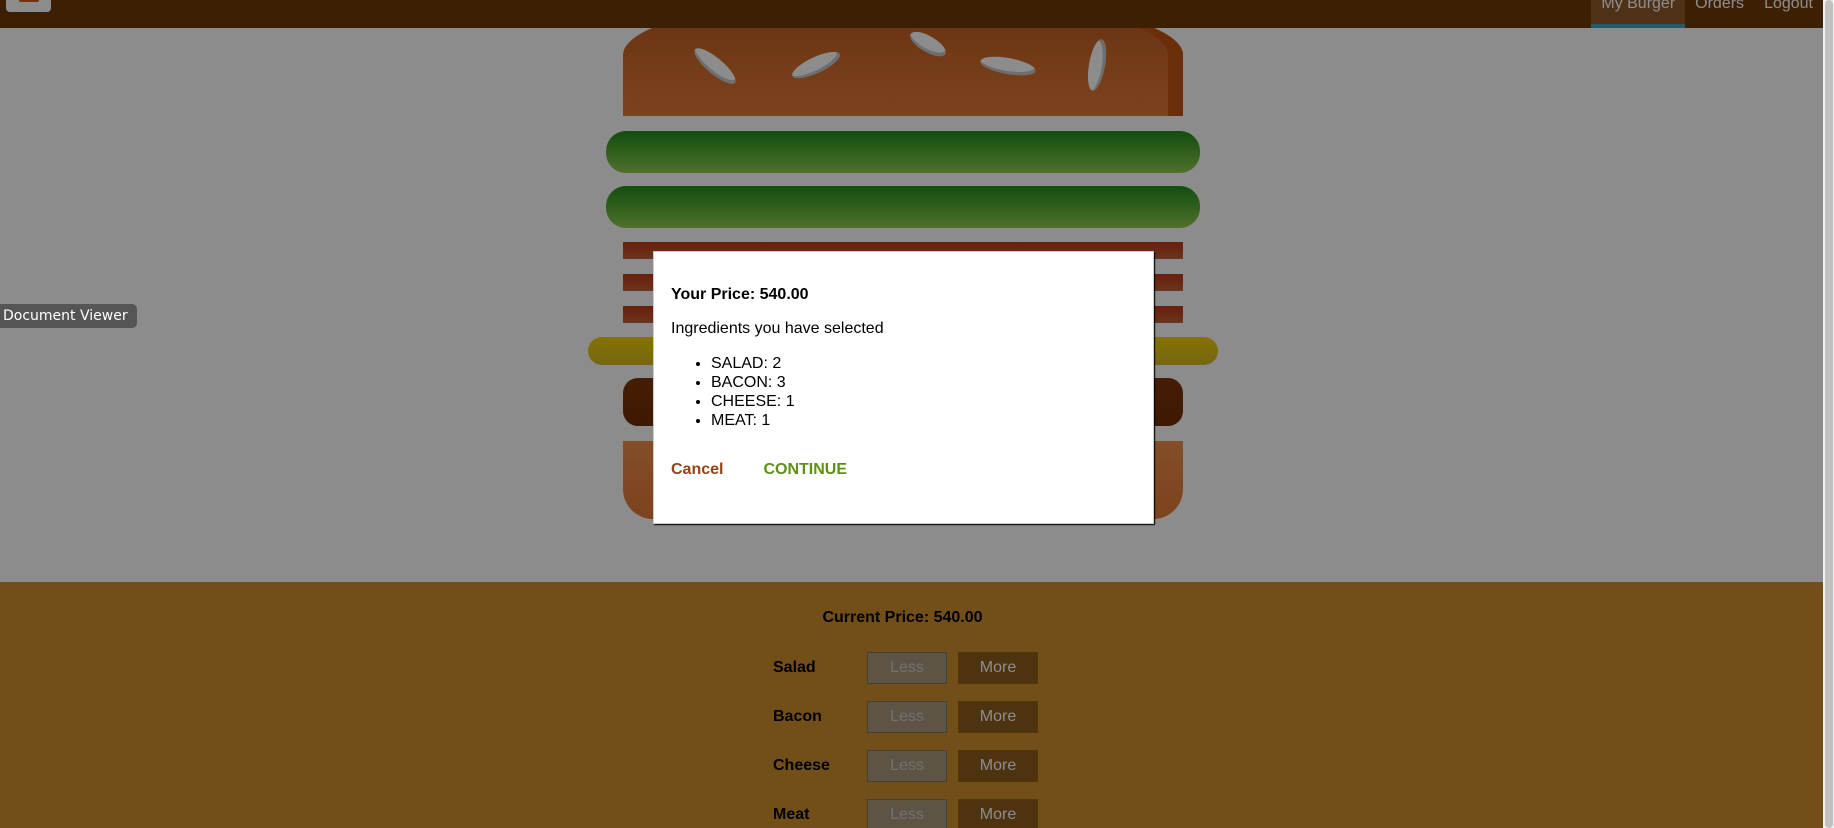 The image size is (1834, 828). What do you see at coordinates (923, 420) in the screenshot?
I see `list-item: MEAT: 1` at bounding box center [923, 420].